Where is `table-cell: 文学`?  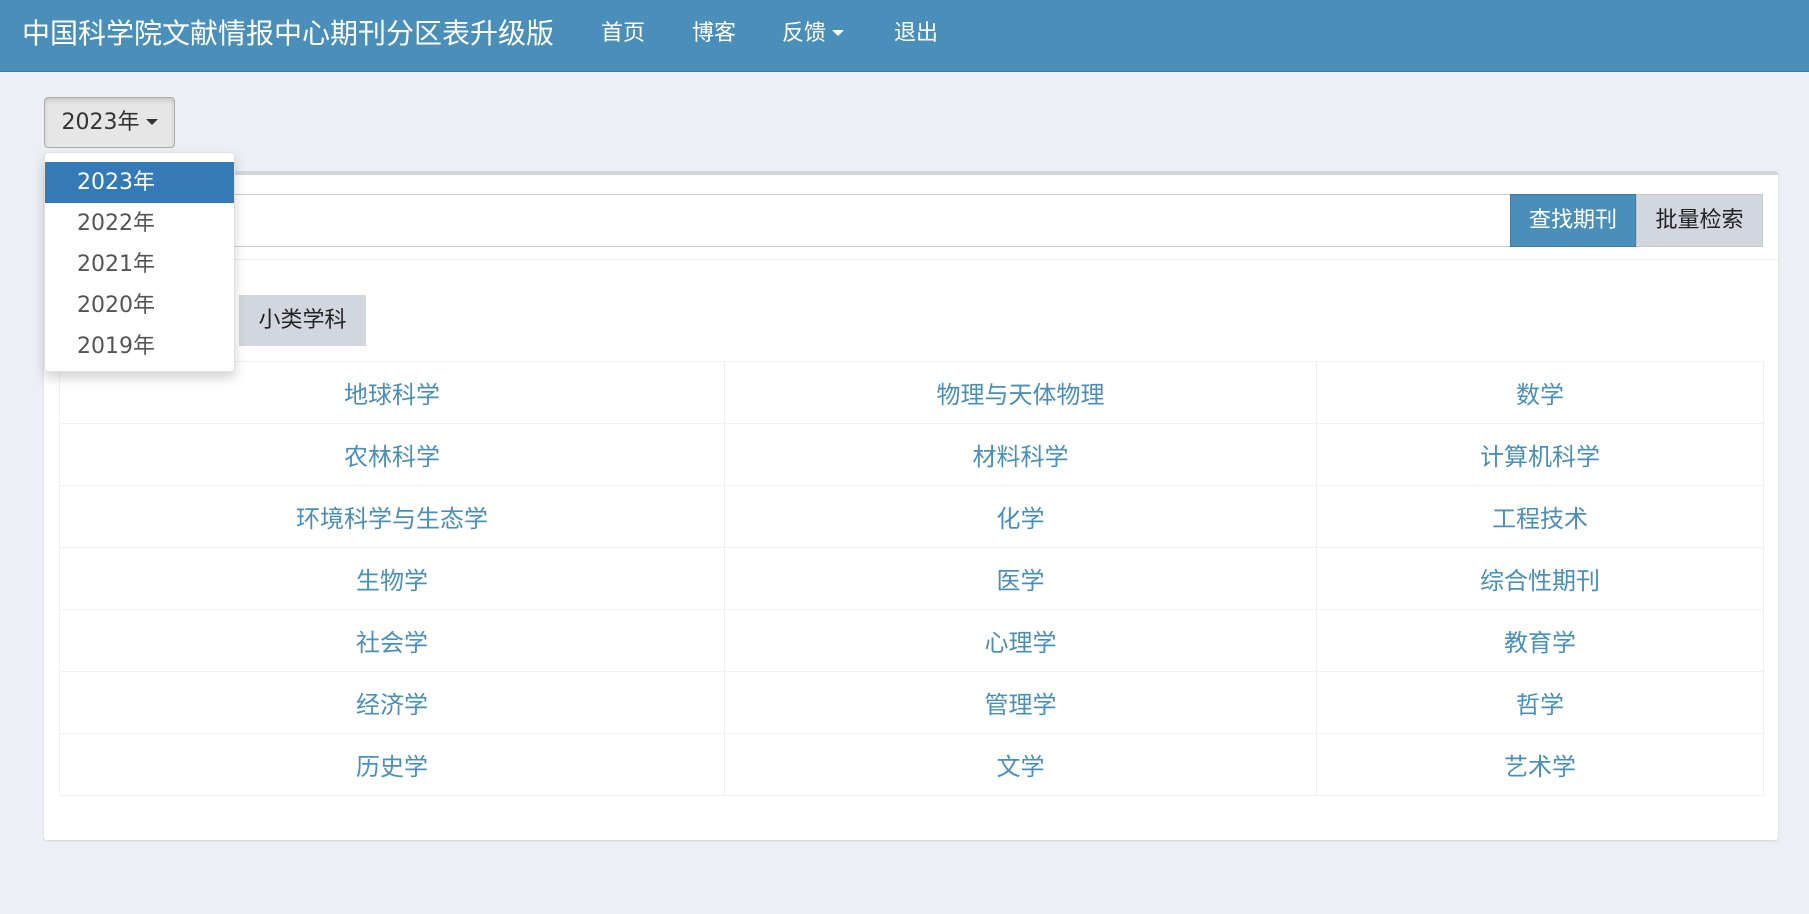
table-cell: 文学 is located at coordinates (1020, 764).